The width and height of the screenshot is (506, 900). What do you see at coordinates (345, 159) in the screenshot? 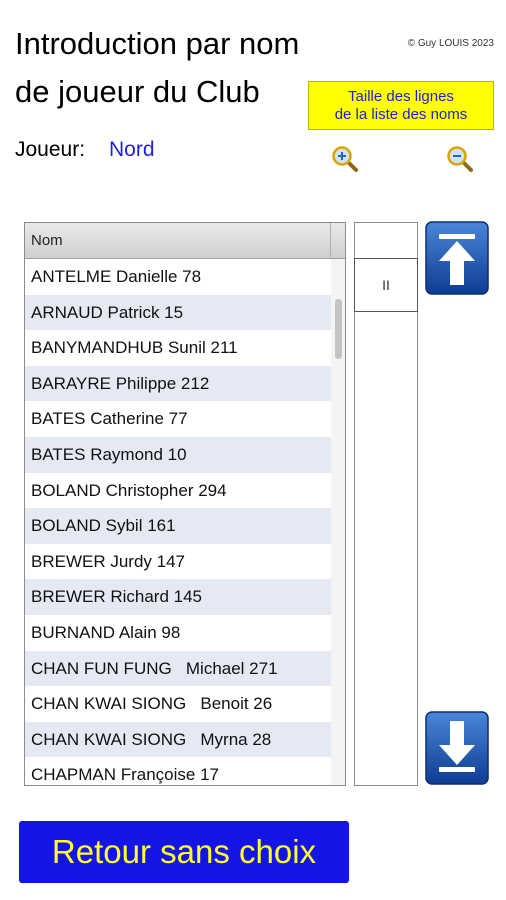
I see `zoom-in-icon` at bounding box center [345, 159].